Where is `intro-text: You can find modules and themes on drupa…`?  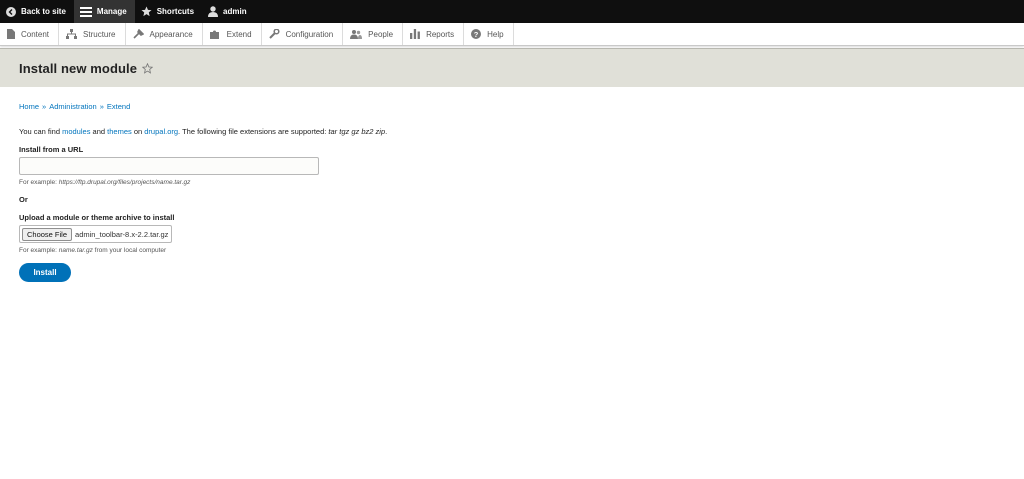
intro-text: You can find modules and themes on drupa… is located at coordinates (512, 131).